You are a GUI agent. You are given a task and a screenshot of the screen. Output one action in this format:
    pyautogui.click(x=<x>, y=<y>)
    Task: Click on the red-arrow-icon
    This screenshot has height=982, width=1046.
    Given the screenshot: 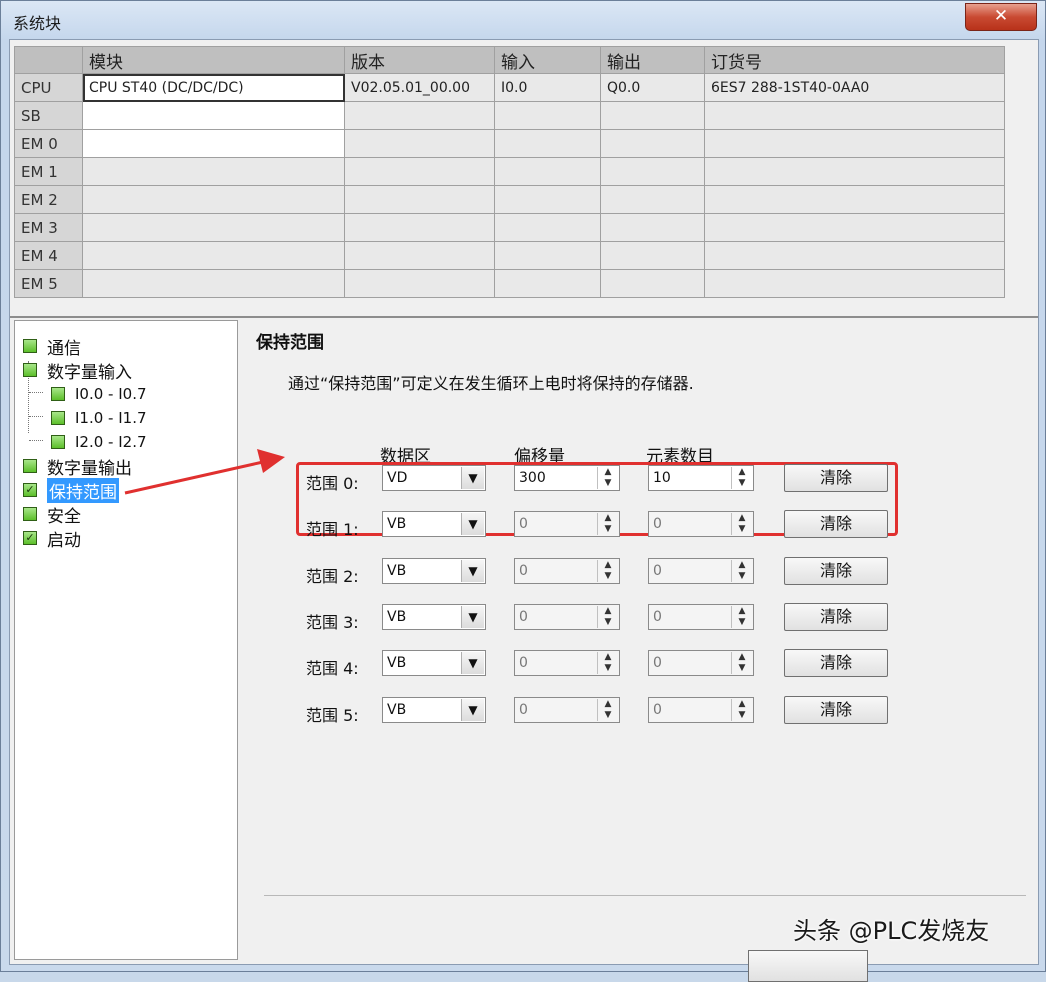 What is the action you would take?
    pyautogui.click(x=204, y=472)
    